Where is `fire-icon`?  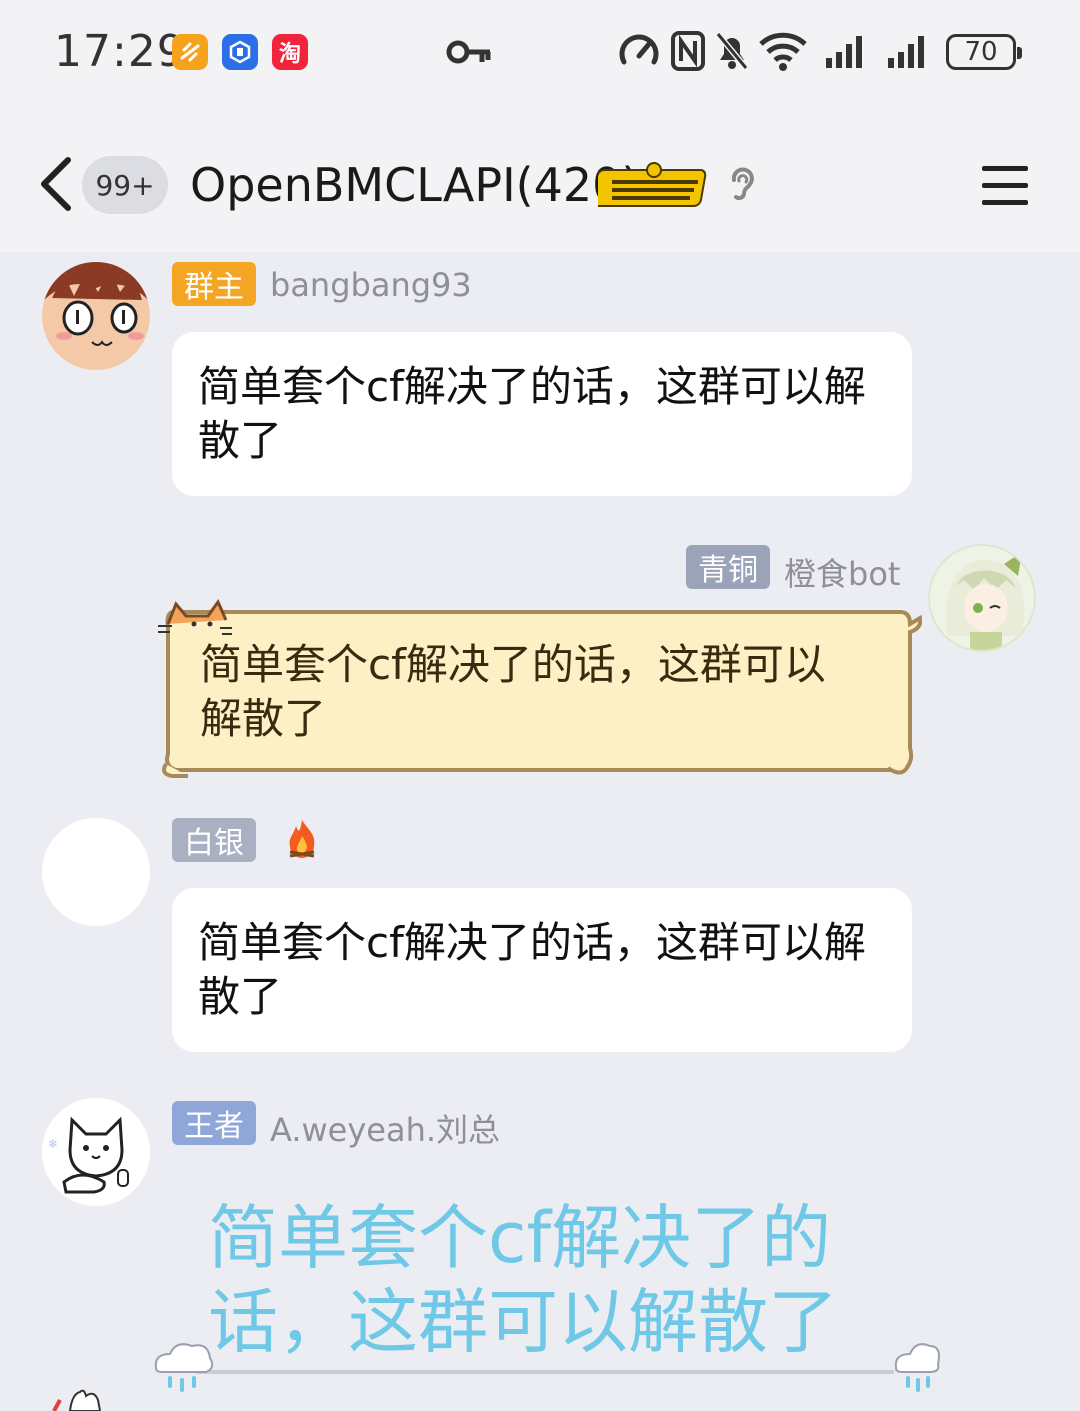
fire-icon is located at coordinates (302, 839).